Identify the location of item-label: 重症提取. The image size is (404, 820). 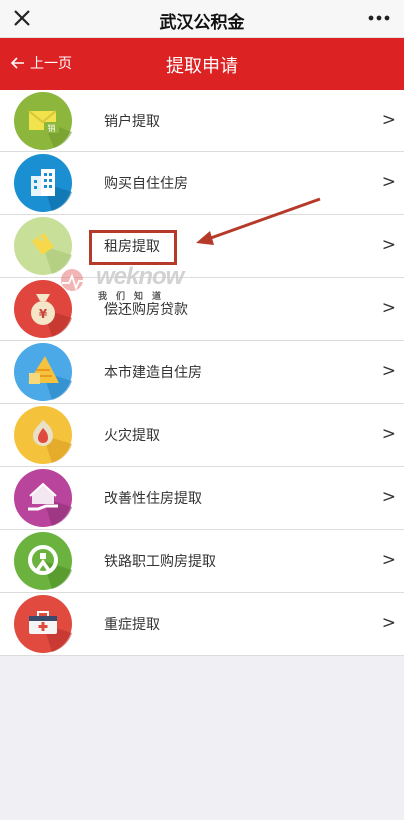
(132, 625).